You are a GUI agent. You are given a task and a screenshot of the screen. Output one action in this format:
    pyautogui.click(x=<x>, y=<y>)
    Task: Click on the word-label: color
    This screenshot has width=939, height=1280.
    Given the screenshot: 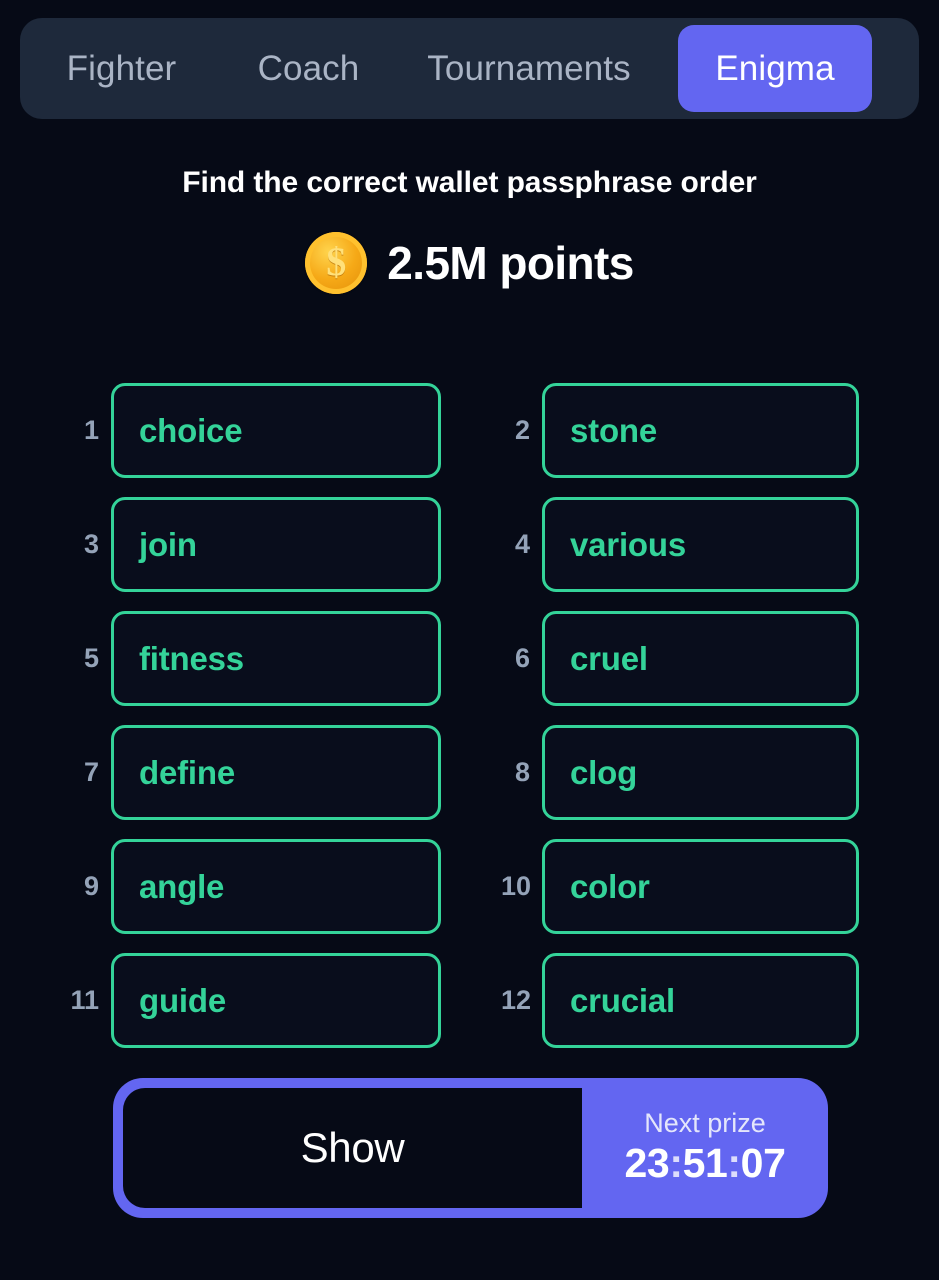 What is the action you would take?
    pyautogui.click(x=610, y=886)
    